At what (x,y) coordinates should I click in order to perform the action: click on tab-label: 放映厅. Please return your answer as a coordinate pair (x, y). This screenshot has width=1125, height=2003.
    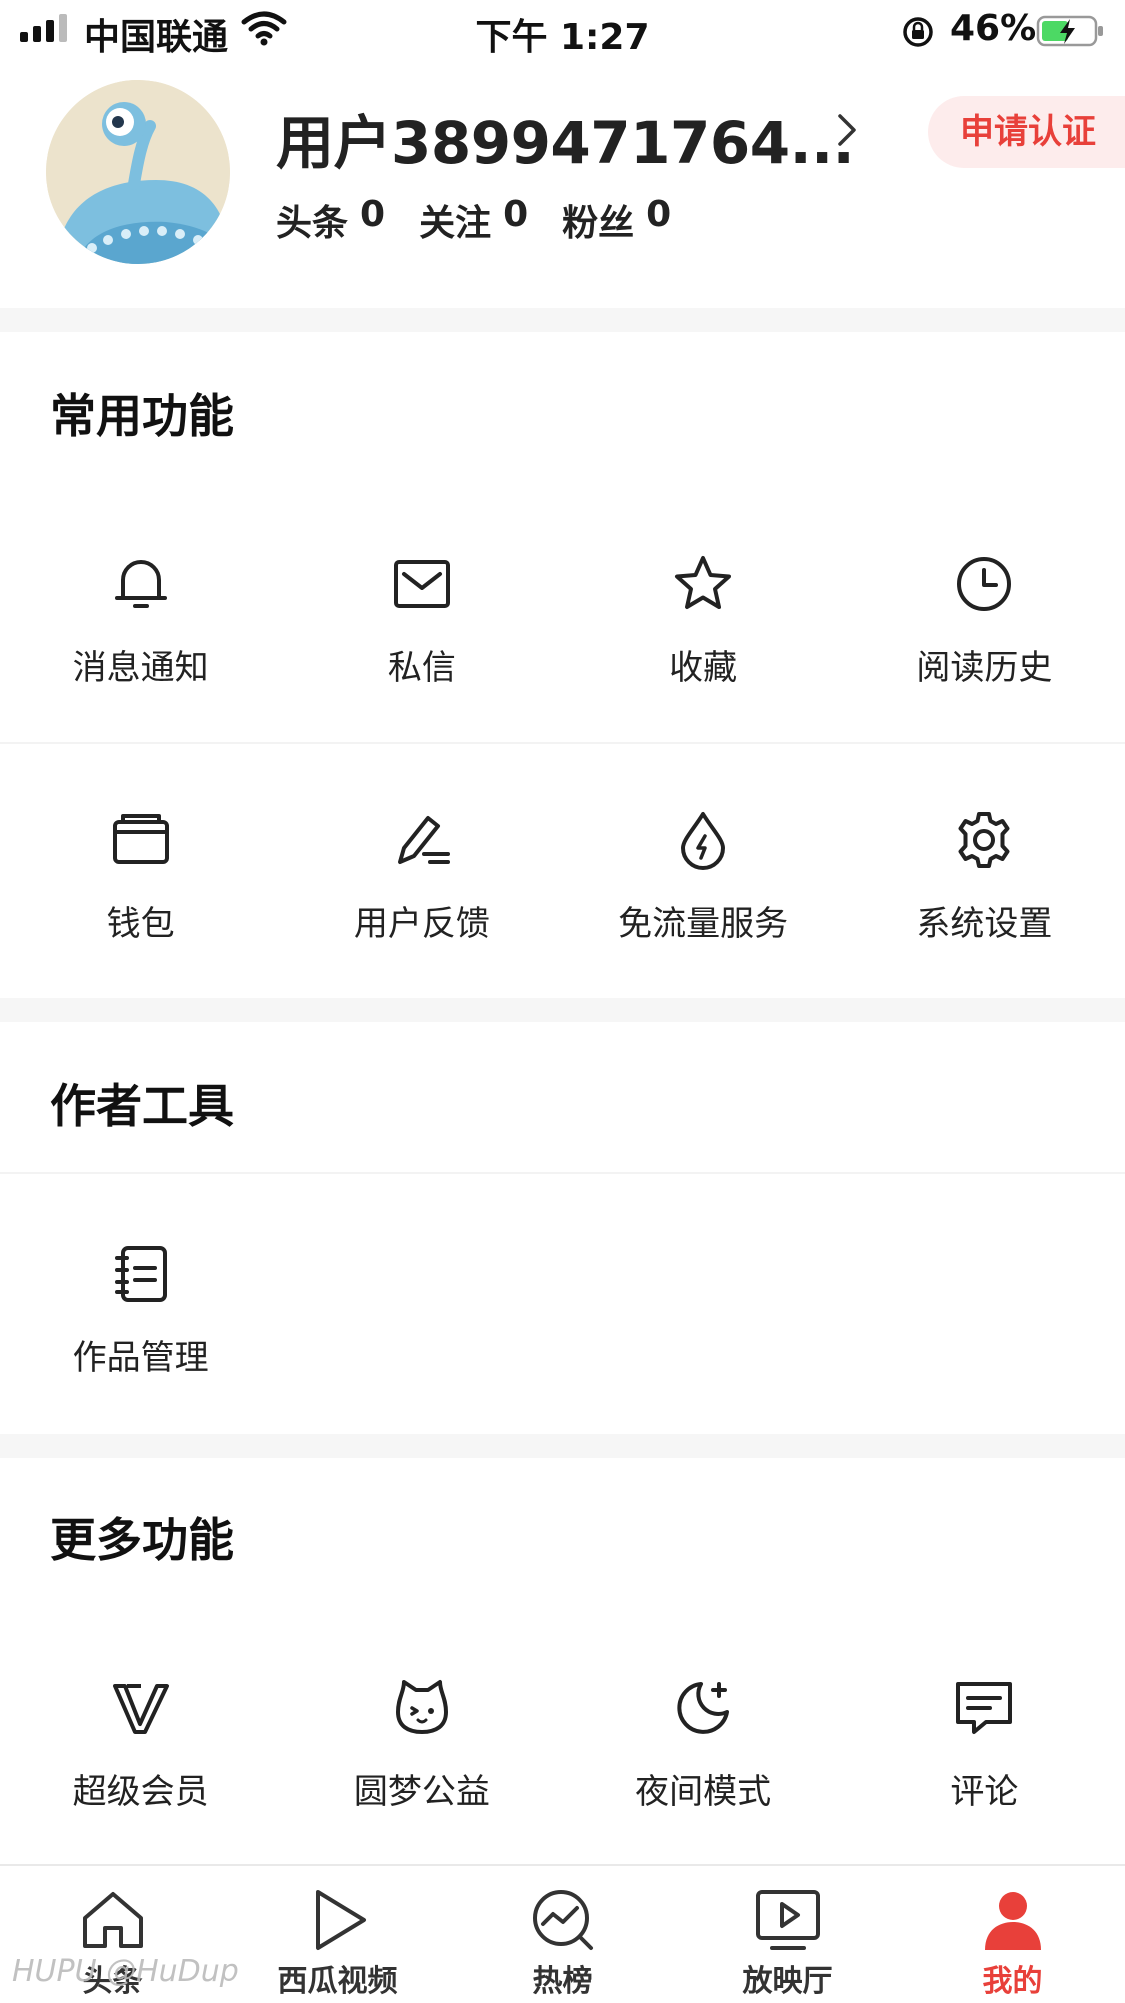
    Looking at the image, I should click on (787, 1981).